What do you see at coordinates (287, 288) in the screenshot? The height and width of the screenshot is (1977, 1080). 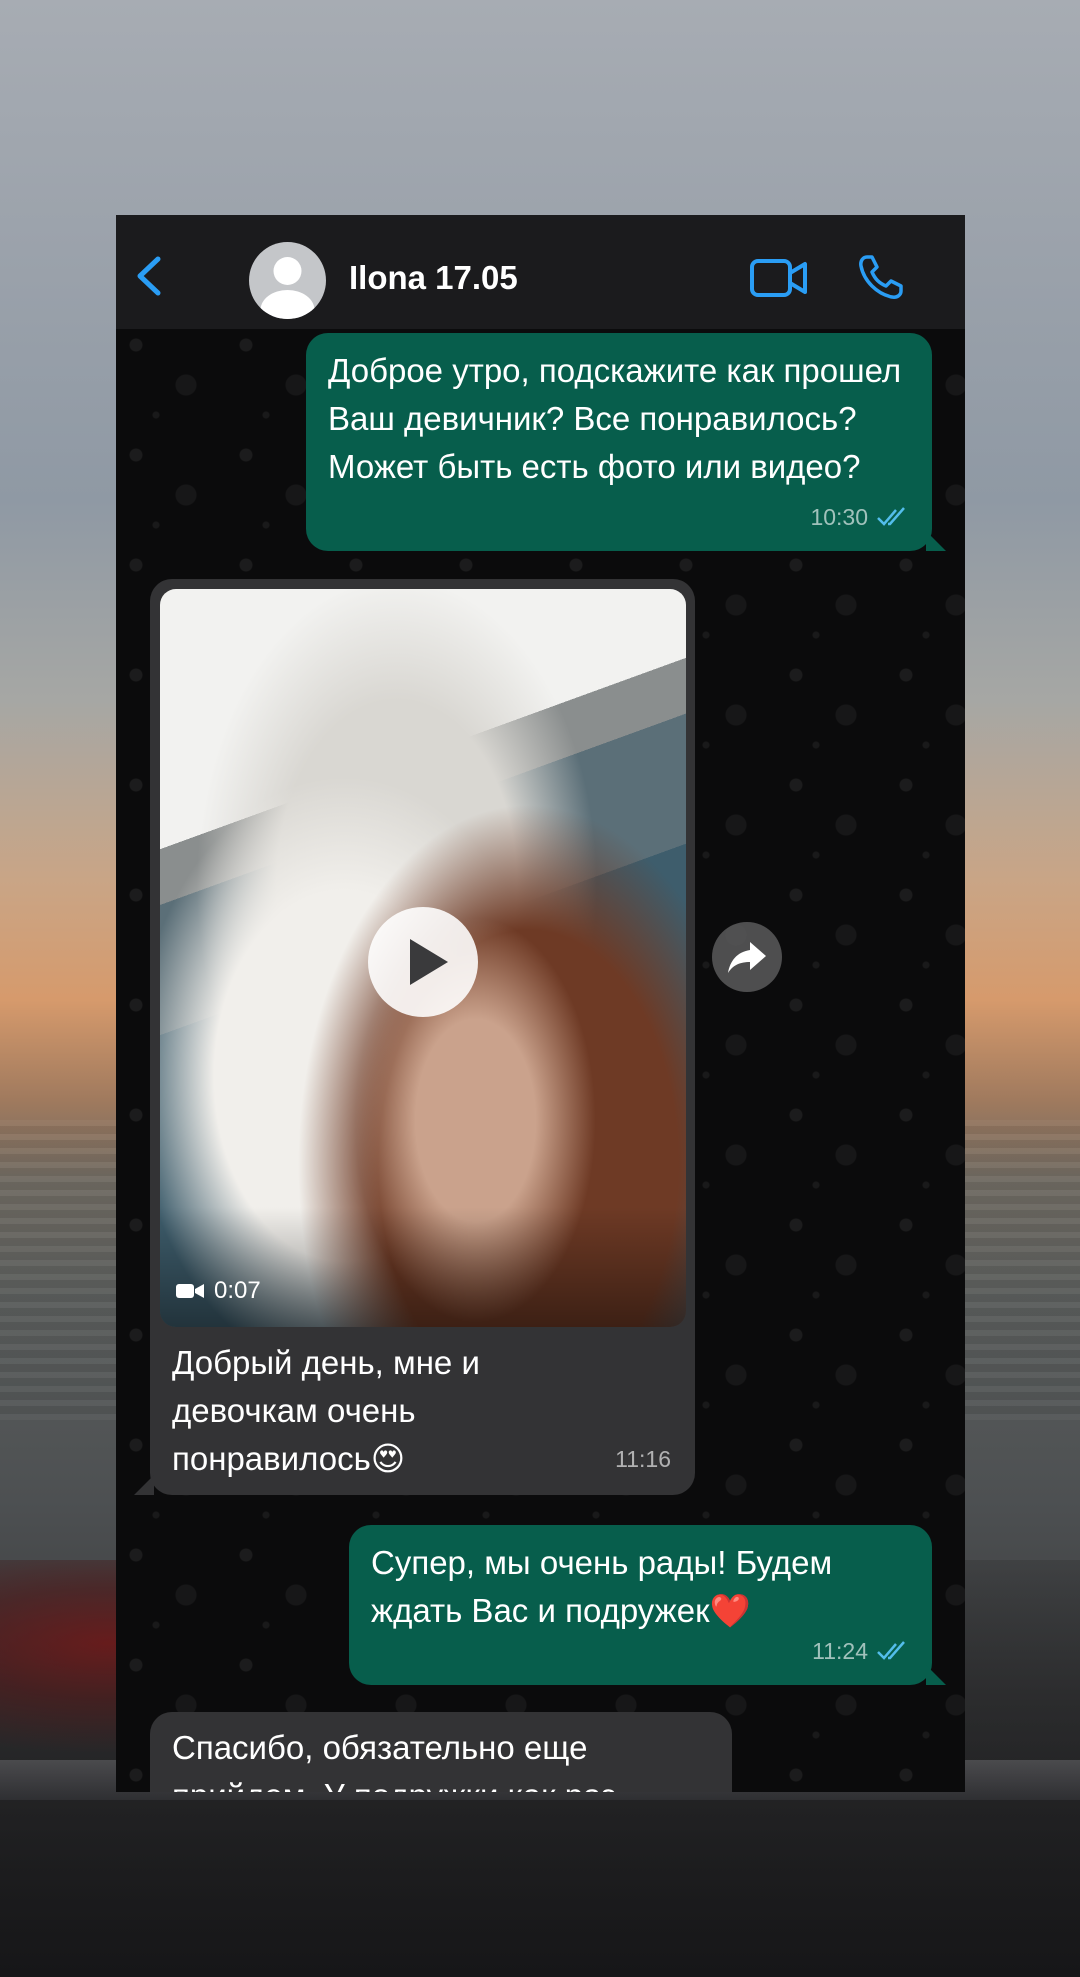 I see `default-avatar-icon` at bounding box center [287, 288].